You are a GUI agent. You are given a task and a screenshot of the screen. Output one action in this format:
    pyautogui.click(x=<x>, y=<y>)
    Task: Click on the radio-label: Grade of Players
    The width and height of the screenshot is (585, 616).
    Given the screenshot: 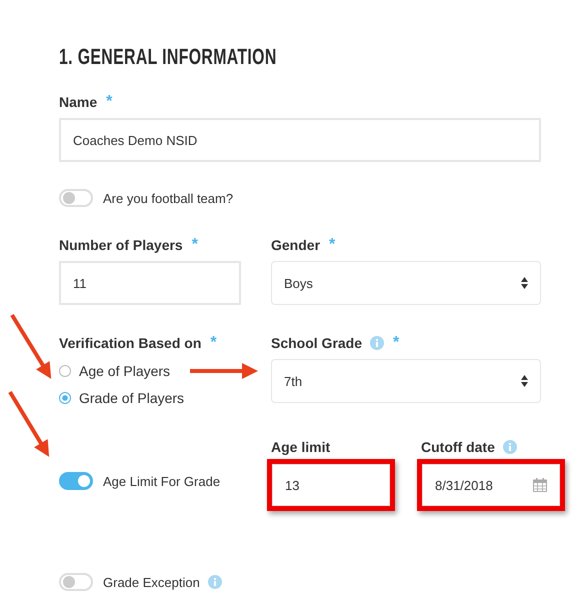 What is the action you would take?
    pyautogui.click(x=131, y=398)
    